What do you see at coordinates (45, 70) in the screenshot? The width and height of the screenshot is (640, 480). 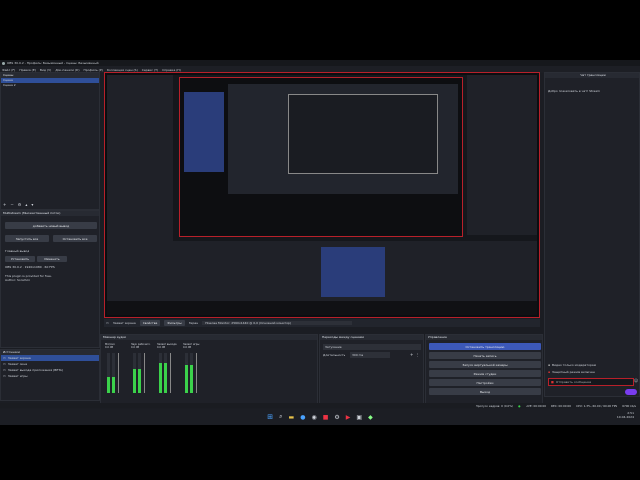 I see `menu-view: Вид (V)` at bounding box center [45, 70].